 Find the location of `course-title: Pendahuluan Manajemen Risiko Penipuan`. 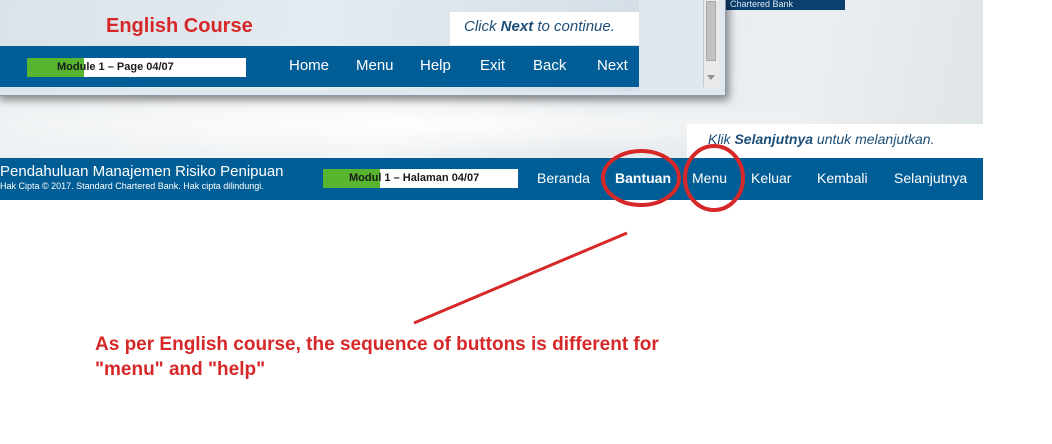

course-title: Pendahuluan Manajemen Risiko Penipuan is located at coordinates (142, 171).